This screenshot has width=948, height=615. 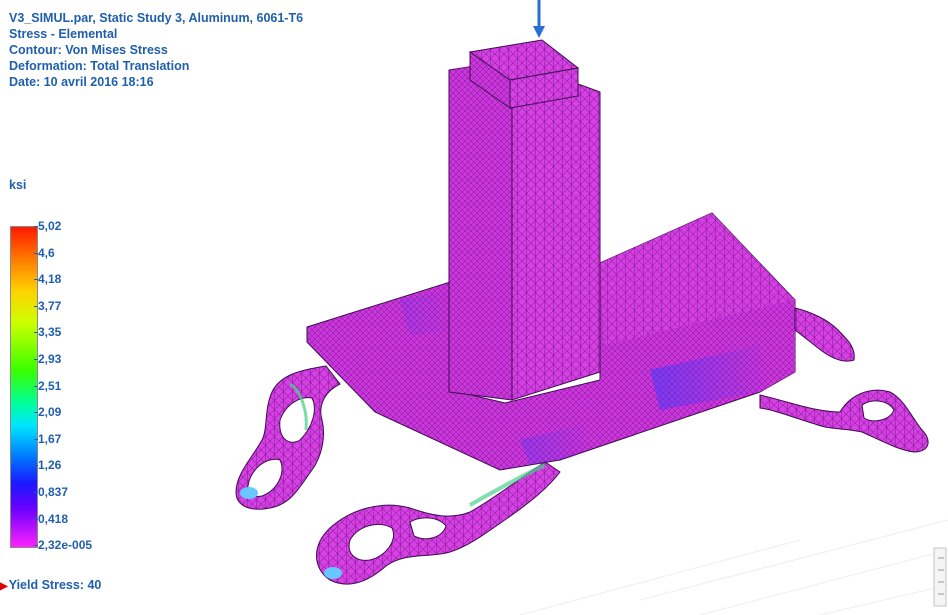 What do you see at coordinates (438, 523) in the screenshot?
I see `front-support-arm` at bounding box center [438, 523].